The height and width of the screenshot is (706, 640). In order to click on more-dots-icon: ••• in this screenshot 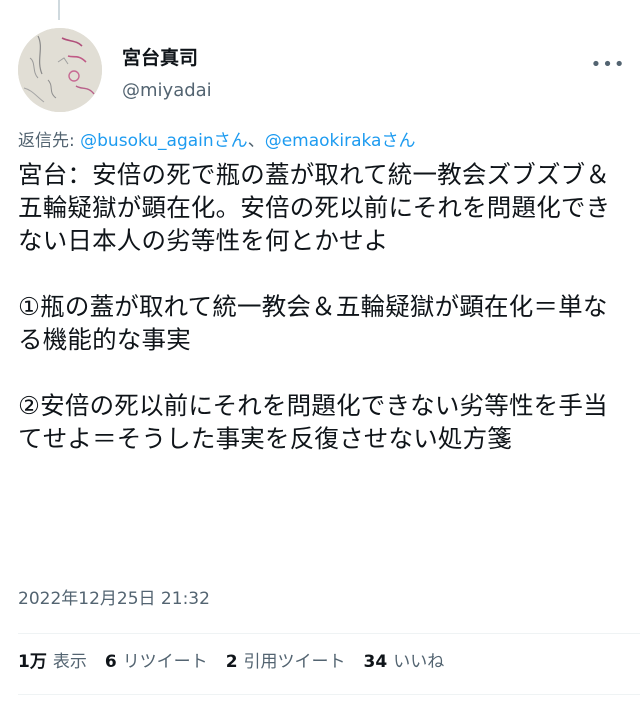, I will do `click(608, 64)`.